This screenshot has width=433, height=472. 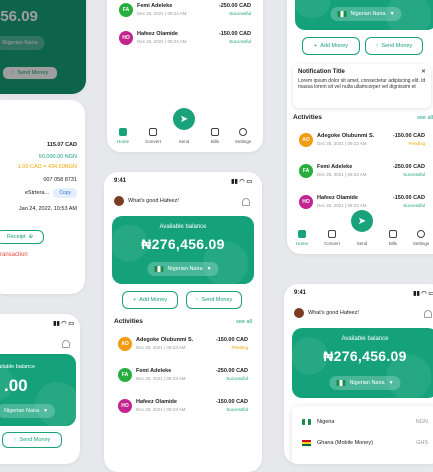 I want to click on plus-icon: +, so click(x=134, y=300).